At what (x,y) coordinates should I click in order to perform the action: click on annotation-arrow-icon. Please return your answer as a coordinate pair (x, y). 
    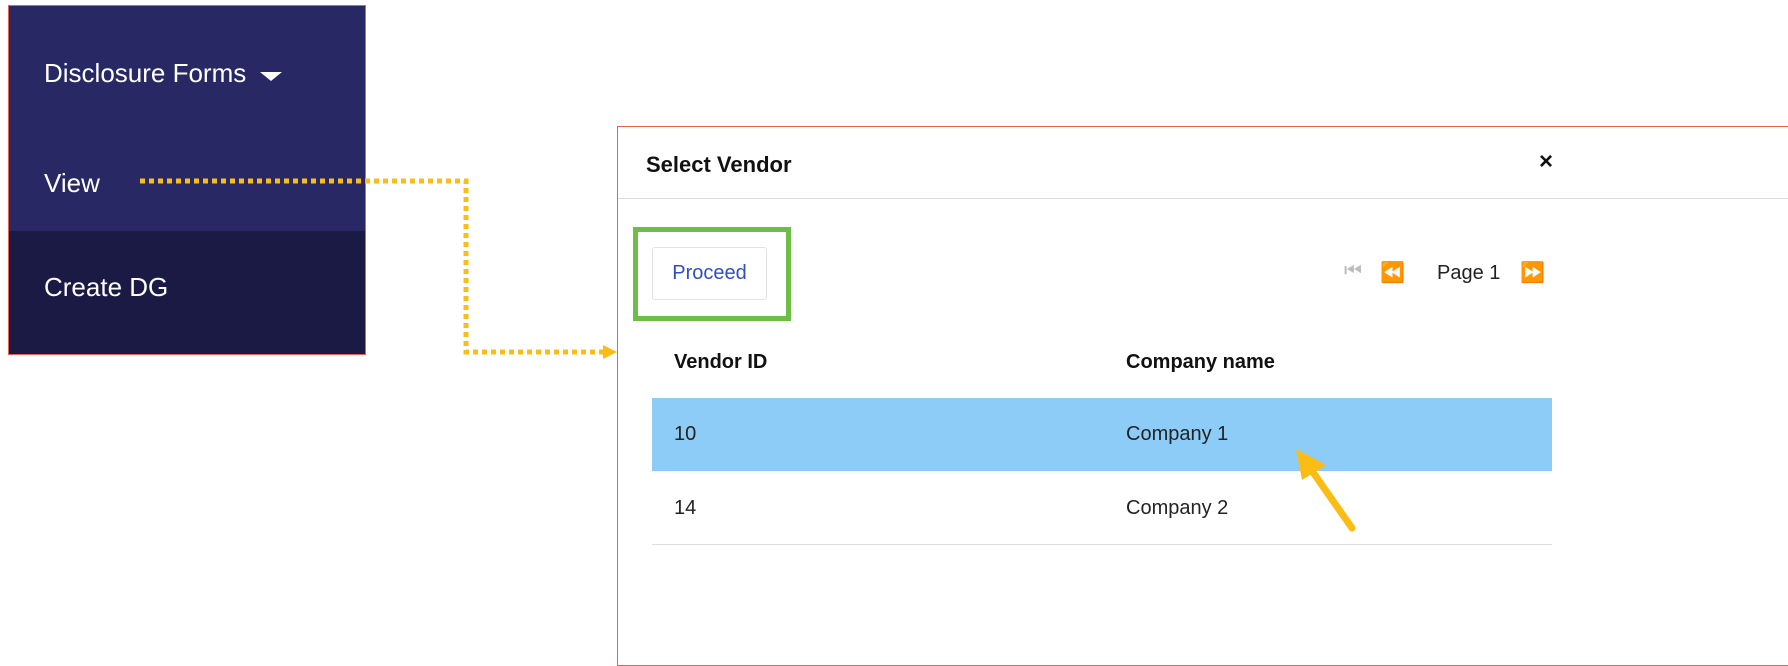
    Looking at the image, I should click on (1326, 490).